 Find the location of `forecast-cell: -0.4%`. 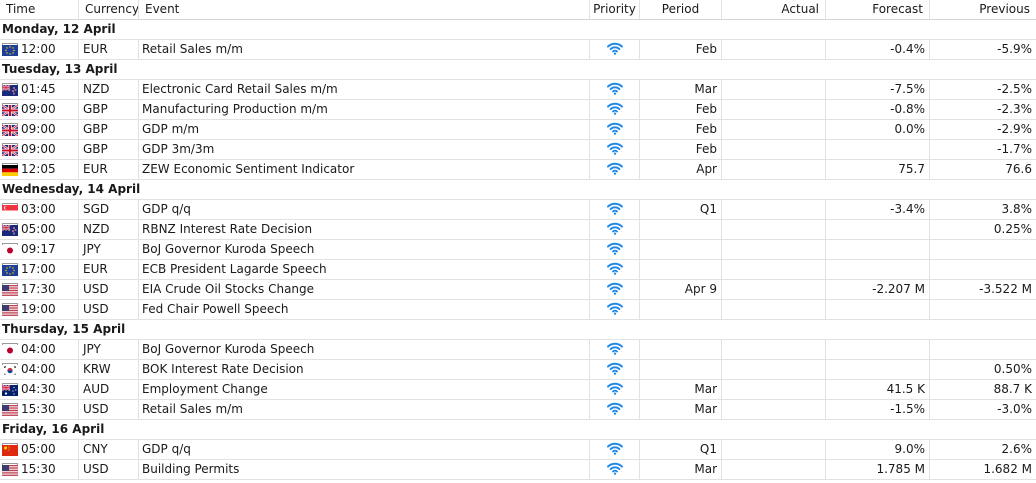

forecast-cell: -0.4% is located at coordinates (878, 49).